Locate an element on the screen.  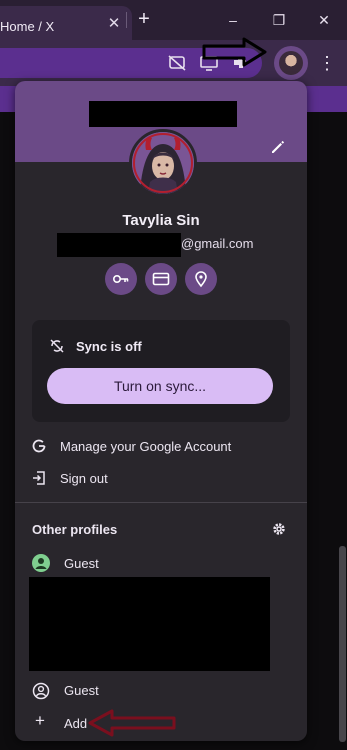
hide-eye-icon is located at coordinates (177, 63).